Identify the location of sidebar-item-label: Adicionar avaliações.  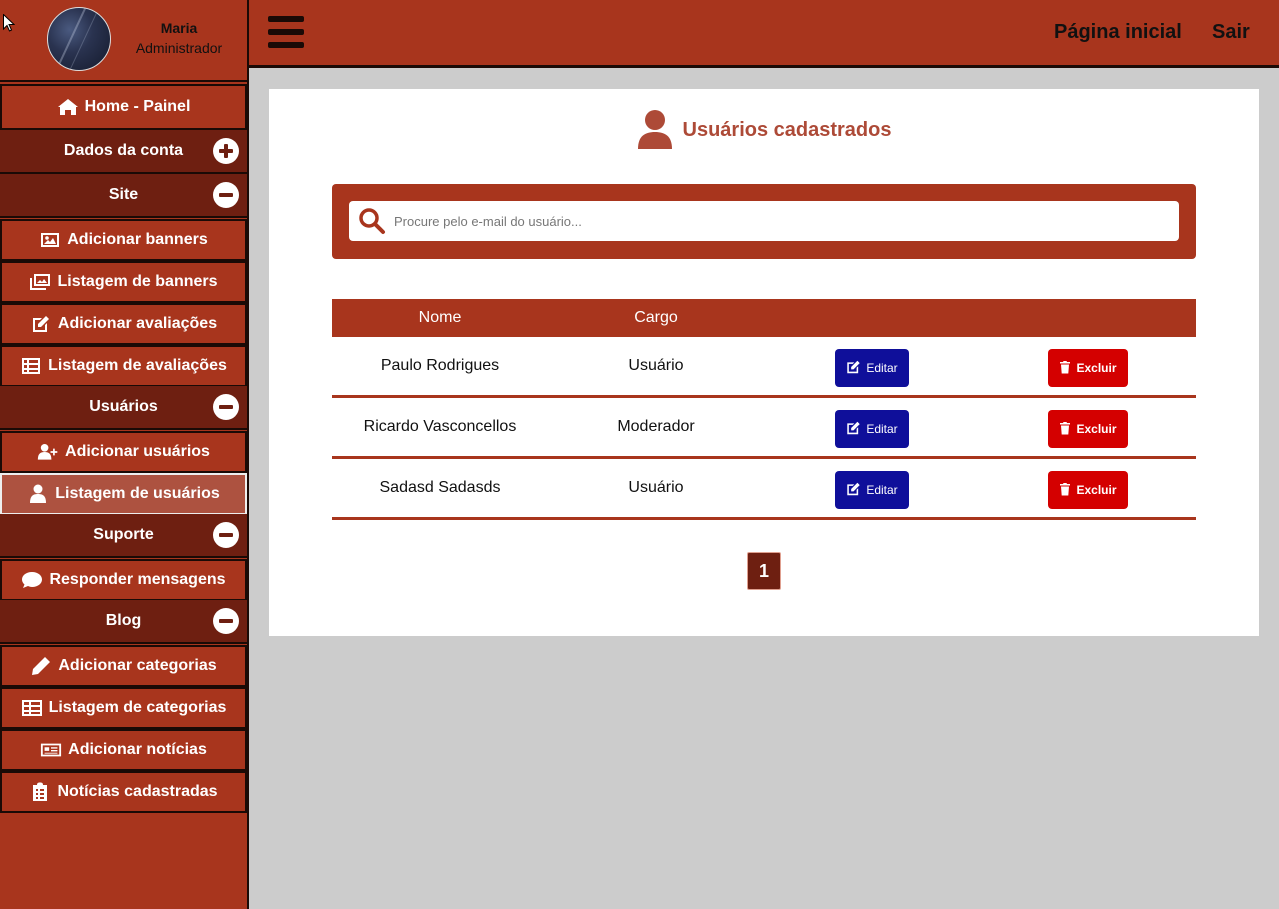
(137, 323).